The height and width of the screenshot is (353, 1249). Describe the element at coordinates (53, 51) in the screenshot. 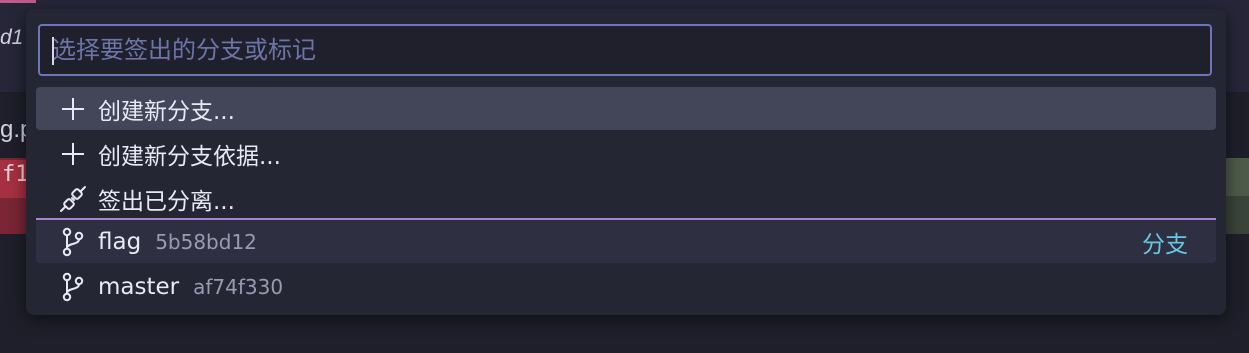

I see `text-cursor` at that location.